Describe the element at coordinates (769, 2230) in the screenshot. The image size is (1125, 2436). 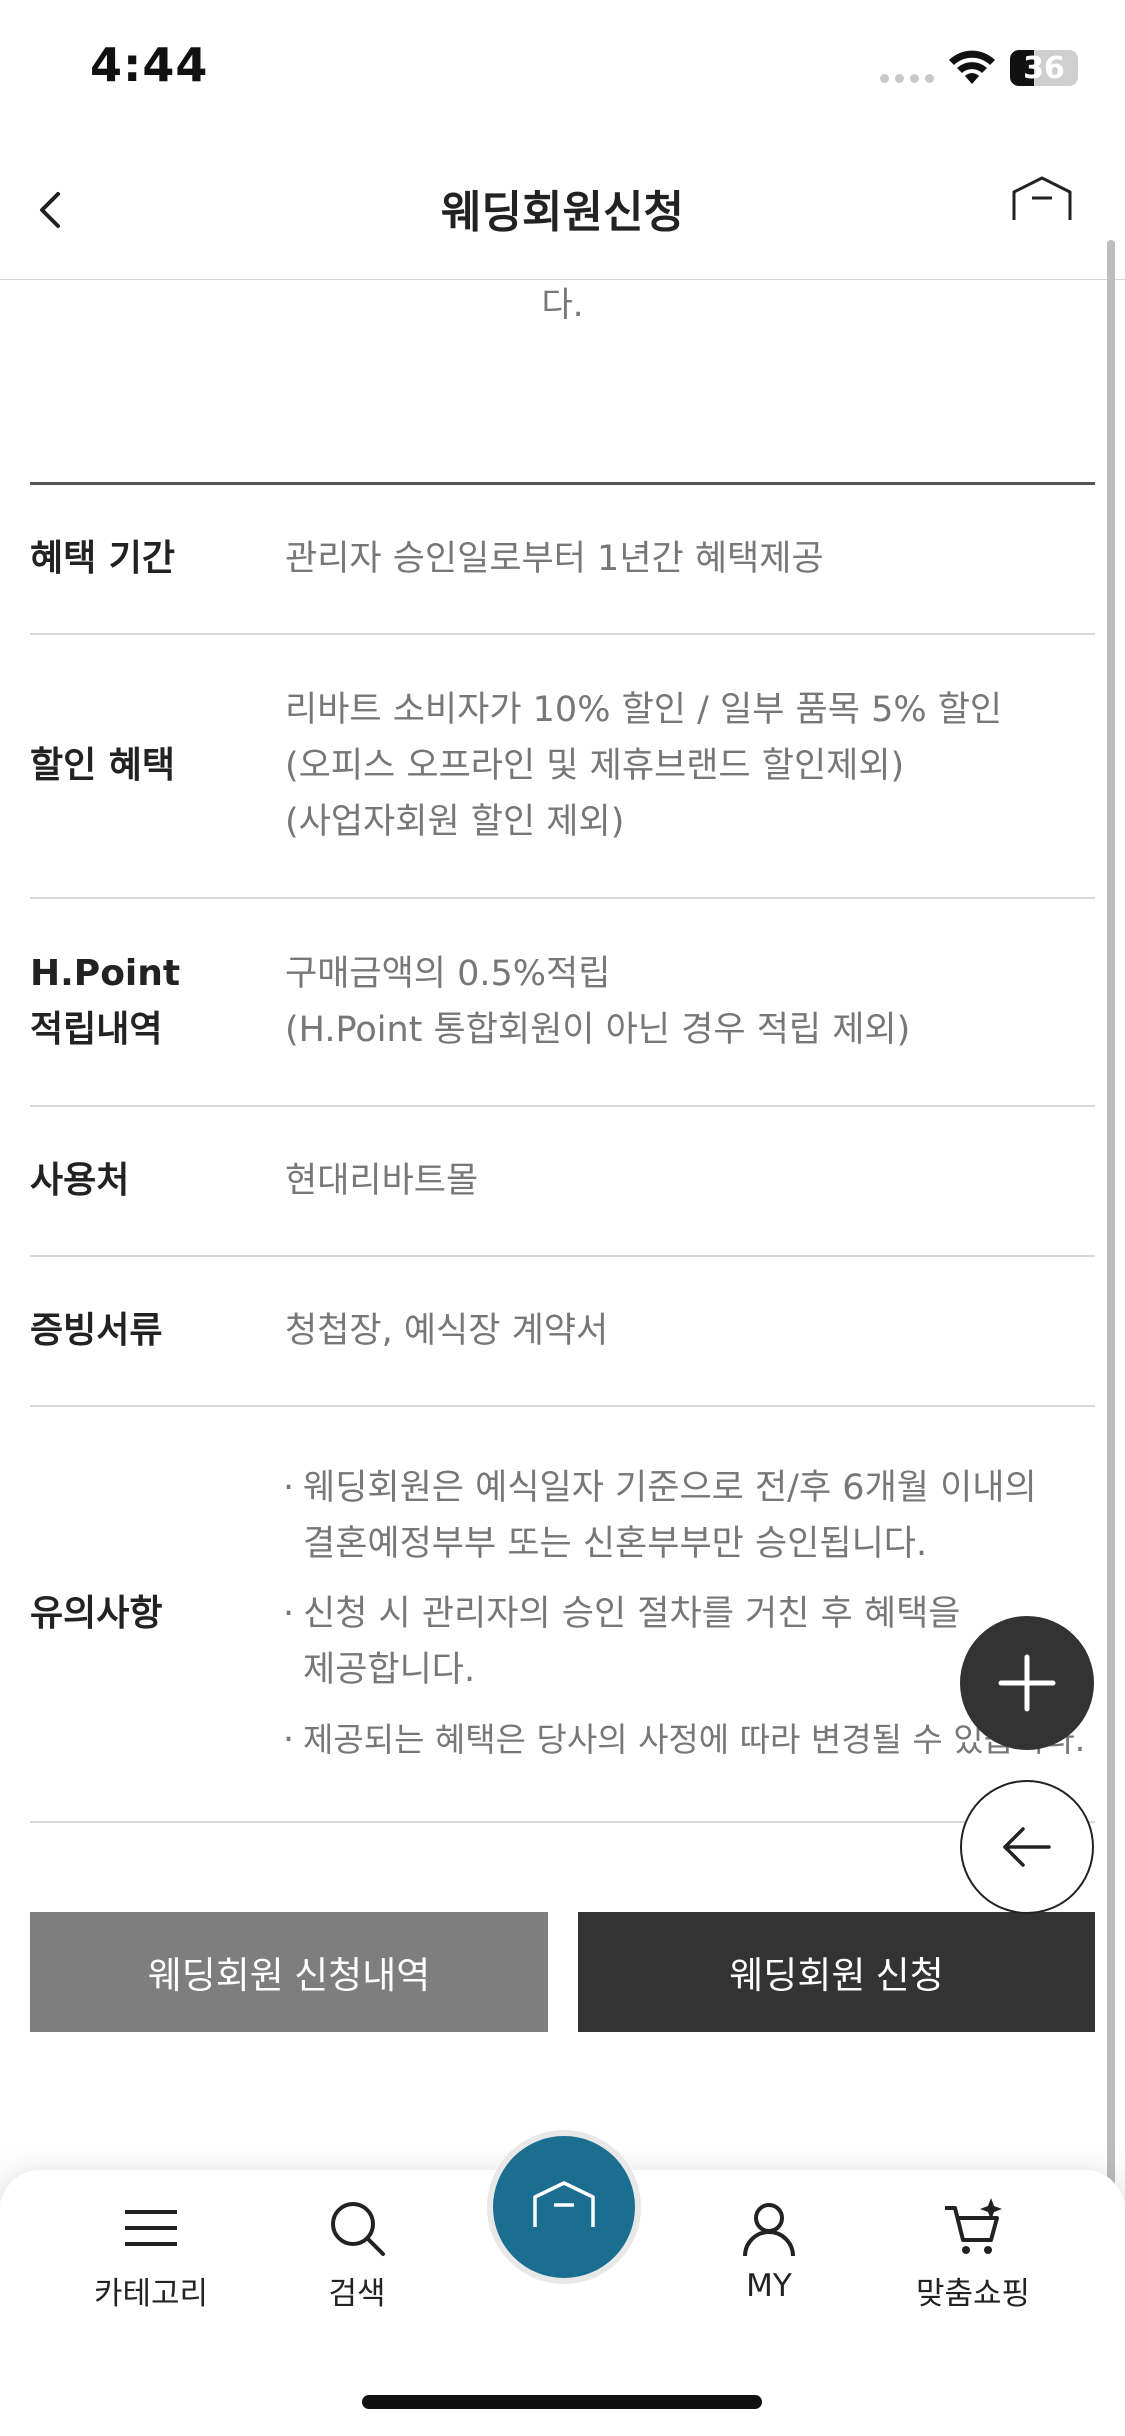
I see `user-icon` at that location.